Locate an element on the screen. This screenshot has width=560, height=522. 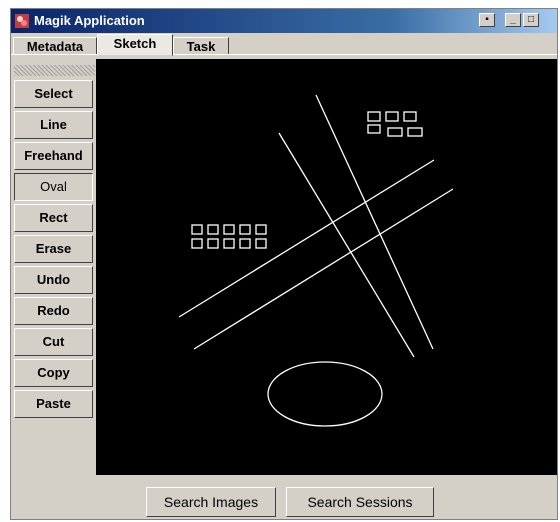
tool-label: Line is located at coordinates (53, 124).